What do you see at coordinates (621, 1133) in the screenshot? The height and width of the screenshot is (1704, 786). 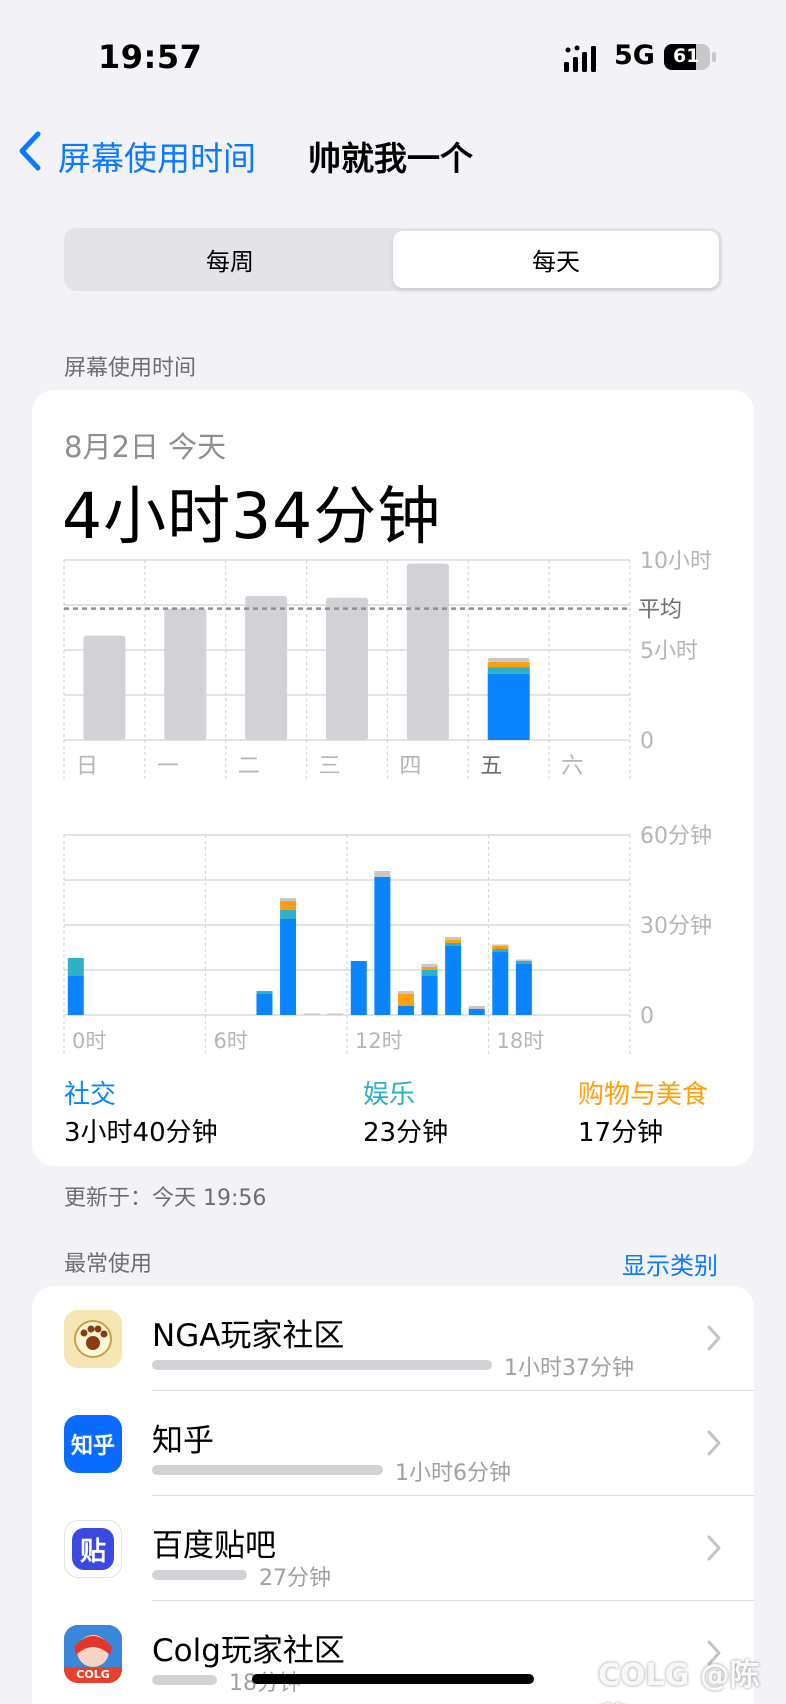 I see `category-shopping-value: 17分钟` at bounding box center [621, 1133].